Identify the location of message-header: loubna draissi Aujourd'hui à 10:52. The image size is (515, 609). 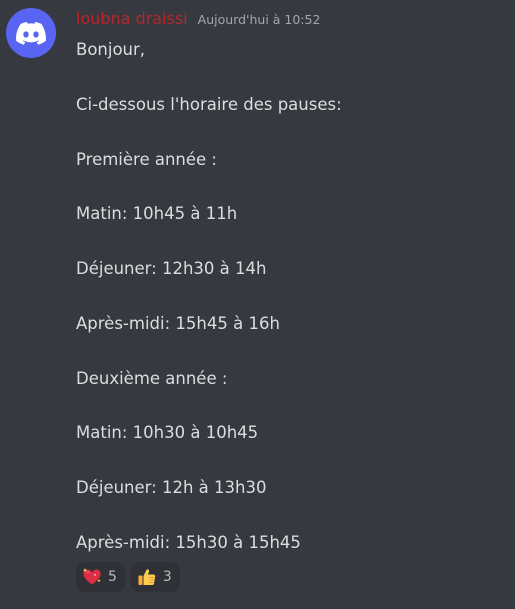
(198, 18).